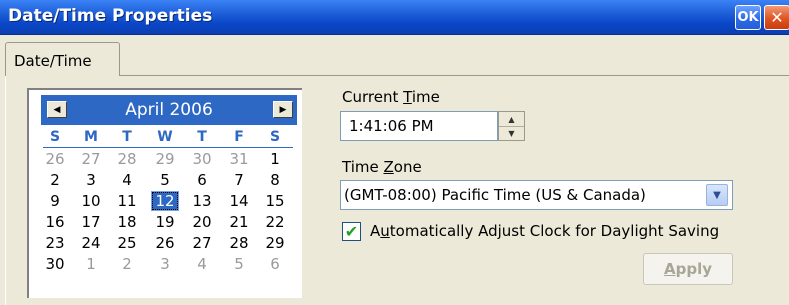 The image size is (789, 305). I want to click on time-zone-label: Time Zone, so click(382, 167).